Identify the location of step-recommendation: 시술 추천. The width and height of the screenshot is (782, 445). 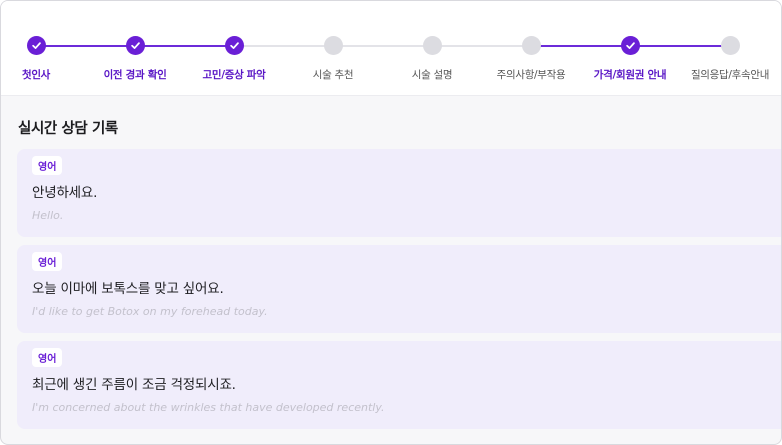
(333, 59).